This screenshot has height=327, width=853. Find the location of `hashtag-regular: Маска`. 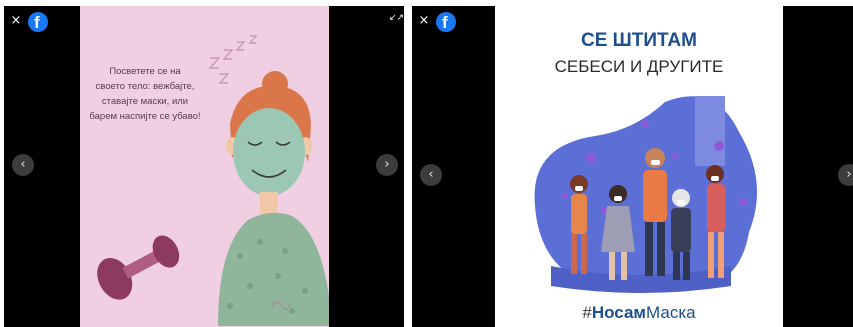

hashtag-regular: Маска is located at coordinates (671, 312).